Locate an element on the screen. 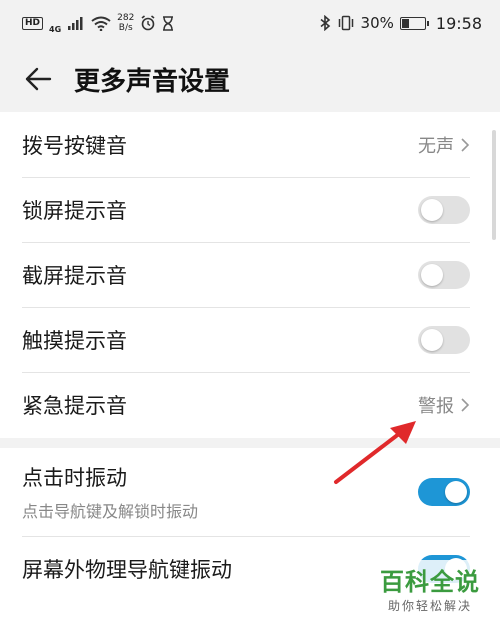 This screenshot has width=500, height=626. setting-label: 屏幕外物理导航键振动 is located at coordinates (127, 569).